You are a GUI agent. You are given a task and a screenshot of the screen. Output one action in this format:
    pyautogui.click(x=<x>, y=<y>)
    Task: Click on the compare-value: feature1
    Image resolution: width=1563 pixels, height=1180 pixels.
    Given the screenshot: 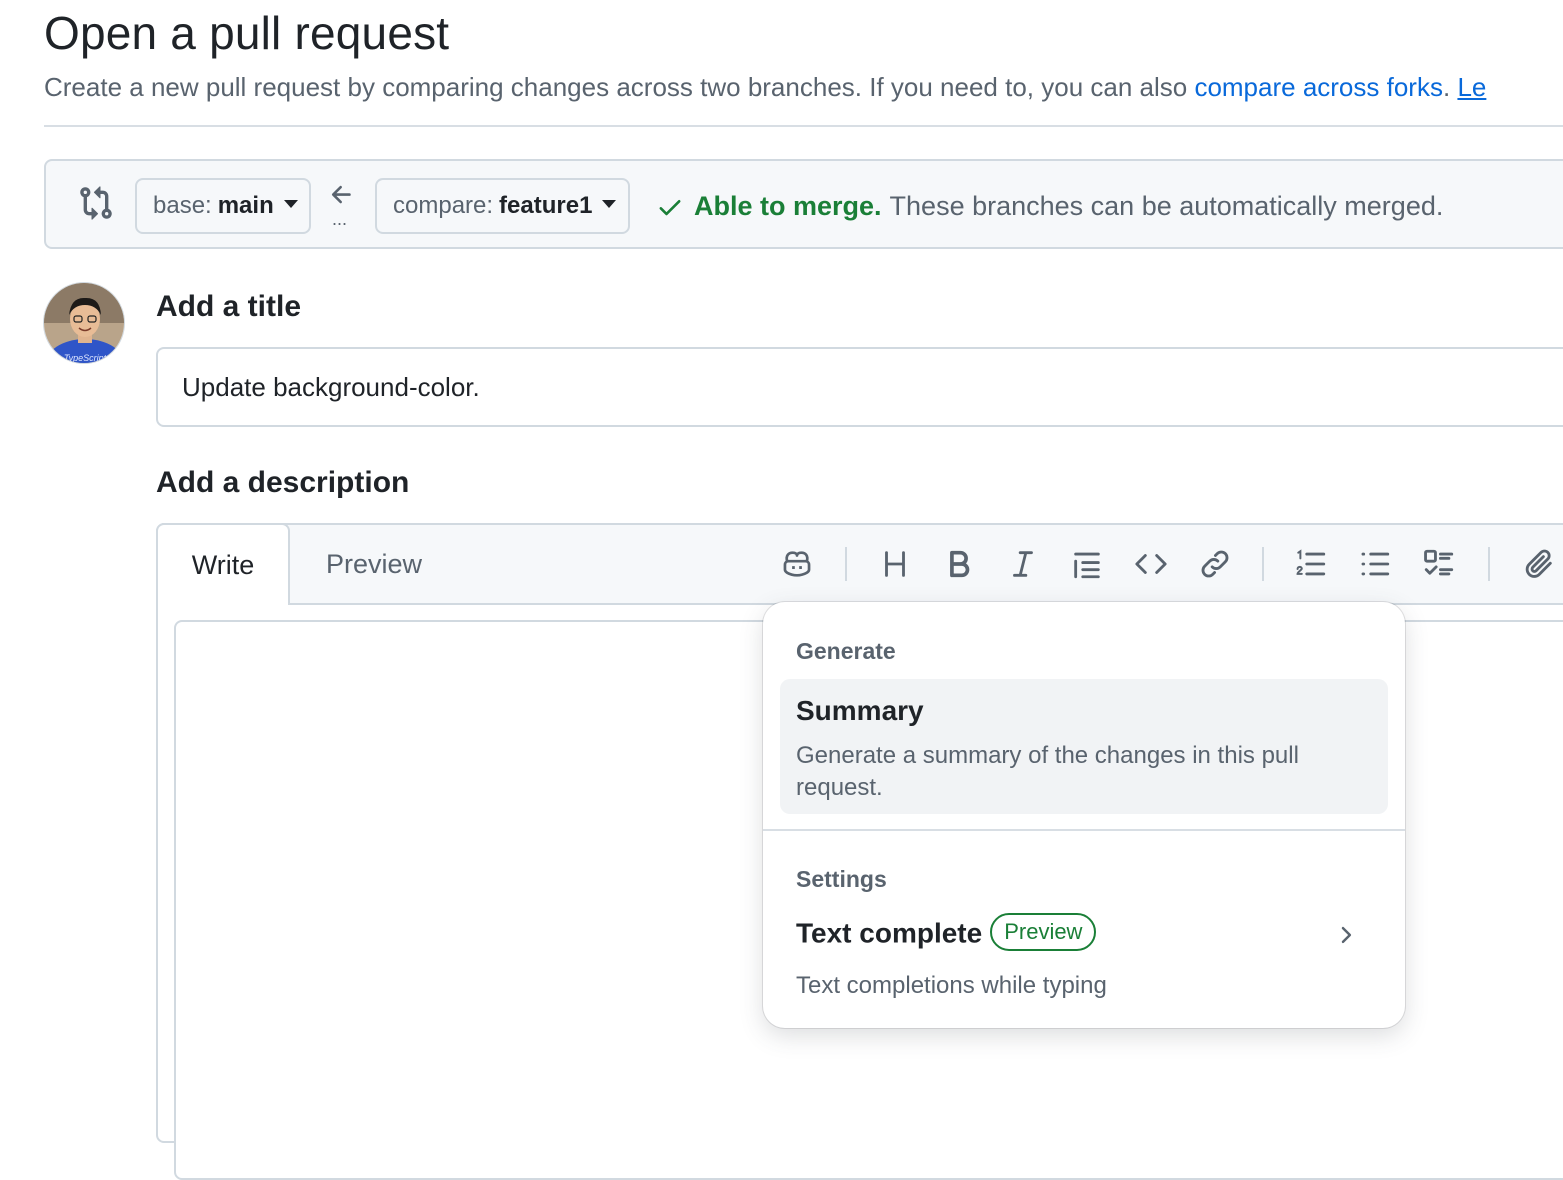 What is the action you would take?
    pyautogui.click(x=546, y=205)
    